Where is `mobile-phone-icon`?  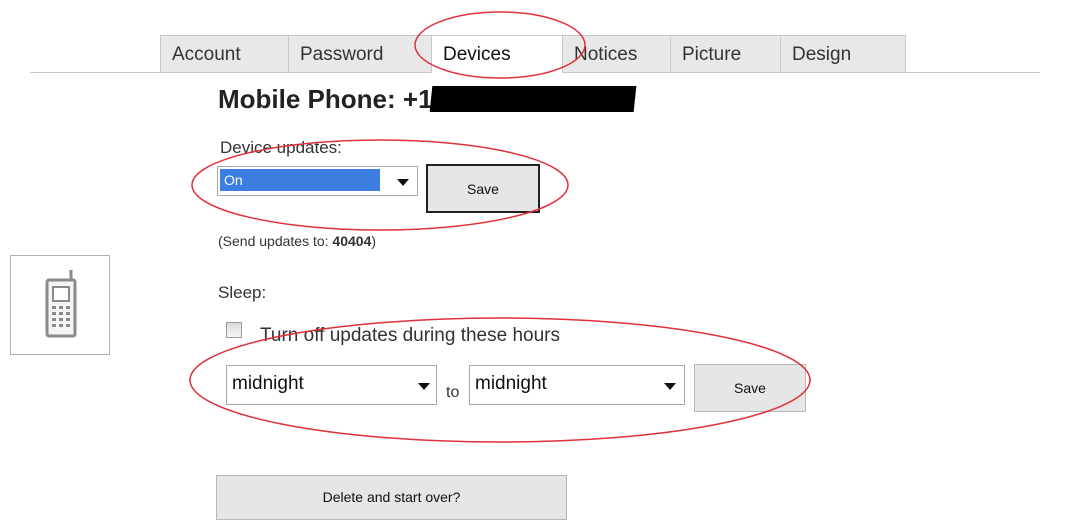
mobile-phone-icon is located at coordinates (61, 304).